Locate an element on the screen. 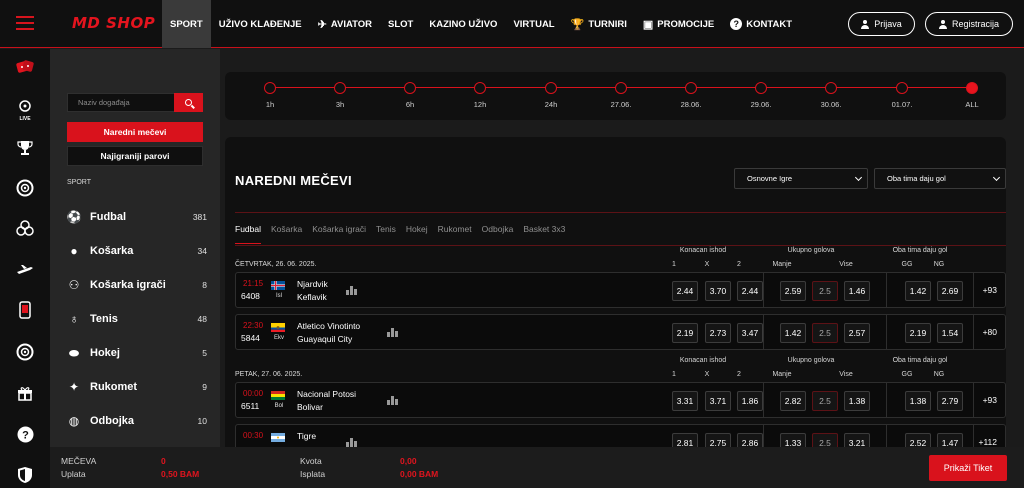 This screenshot has height=488, width=1024. timeline-label: 3h is located at coordinates (340, 104).